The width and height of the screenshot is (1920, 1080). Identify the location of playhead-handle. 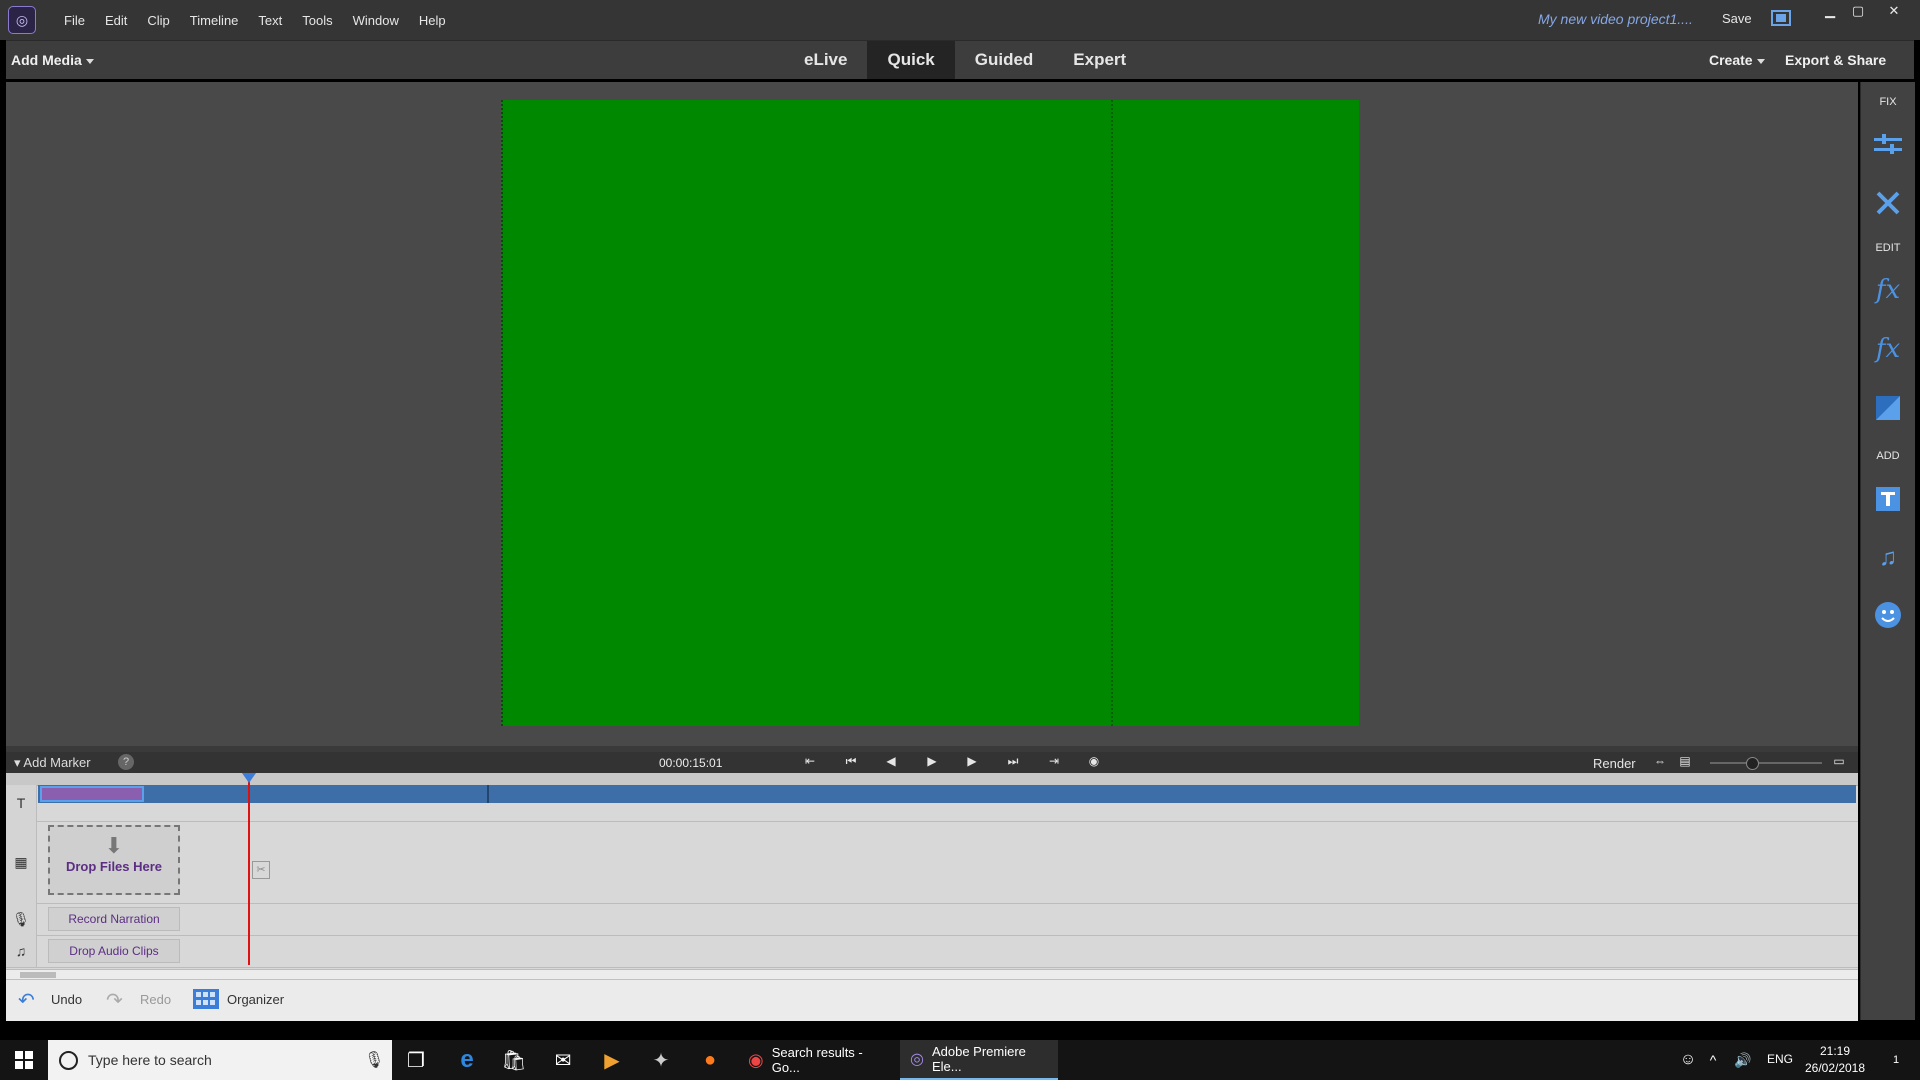
(249, 778).